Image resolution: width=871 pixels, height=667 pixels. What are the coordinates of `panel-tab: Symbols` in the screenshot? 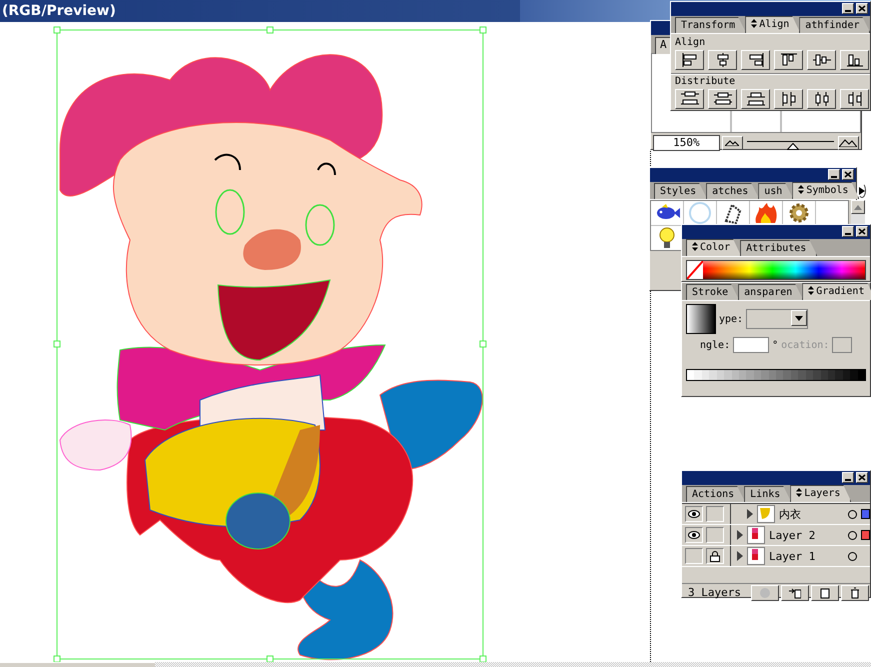 It's located at (826, 190).